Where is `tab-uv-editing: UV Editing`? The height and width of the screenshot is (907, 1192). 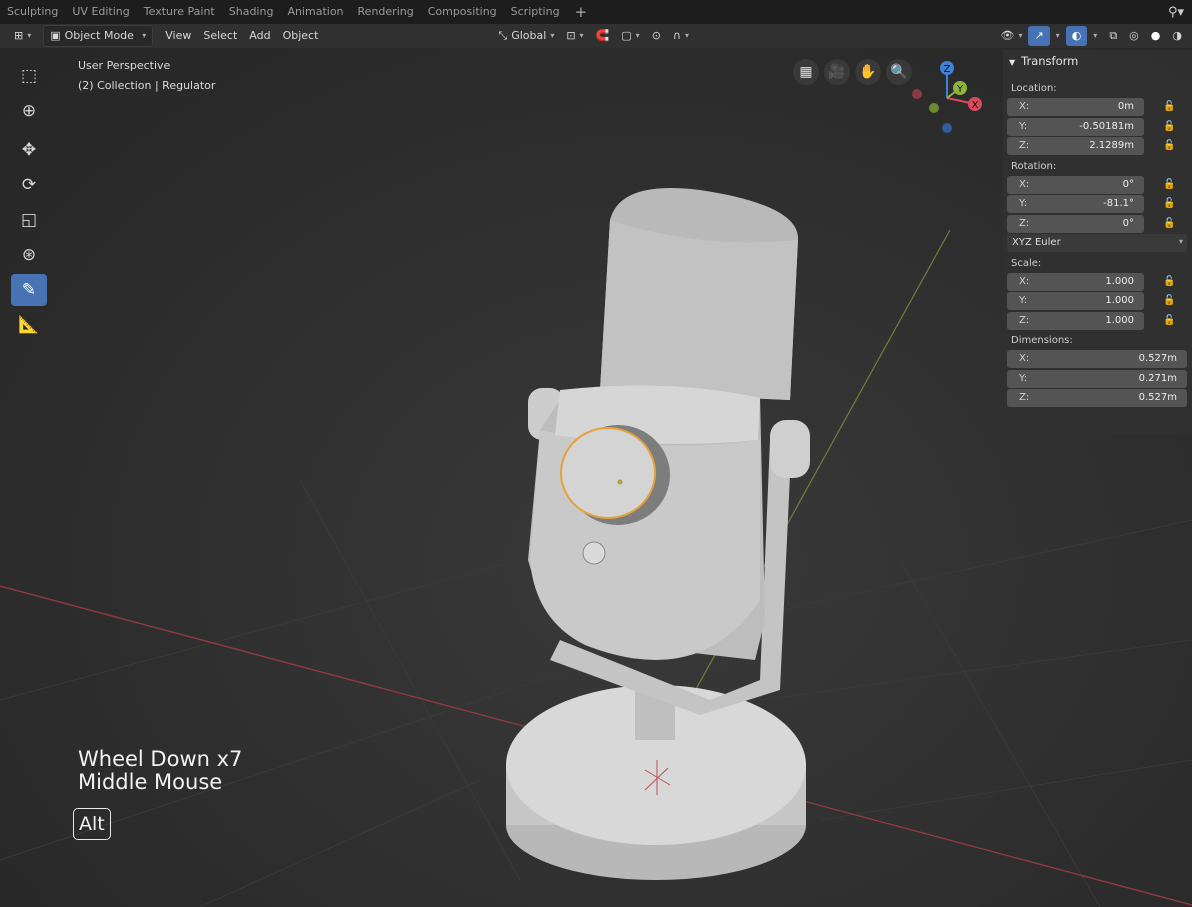 tab-uv-editing: UV Editing is located at coordinates (100, 12).